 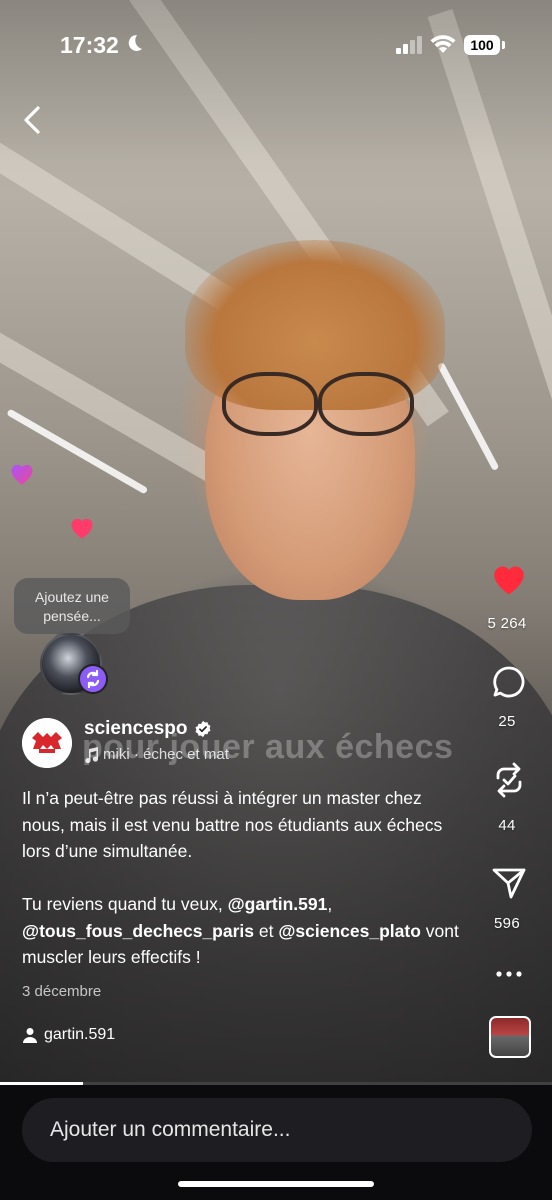 What do you see at coordinates (509, 883) in the screenshot?
I see `send-icon` at bounding box center [509, 883].